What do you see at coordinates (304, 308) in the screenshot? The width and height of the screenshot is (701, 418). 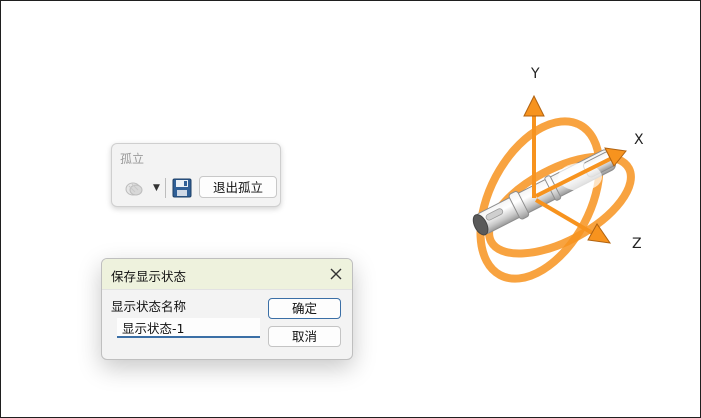 I see `ok-button: 确定` at bounding box center [304, 308].